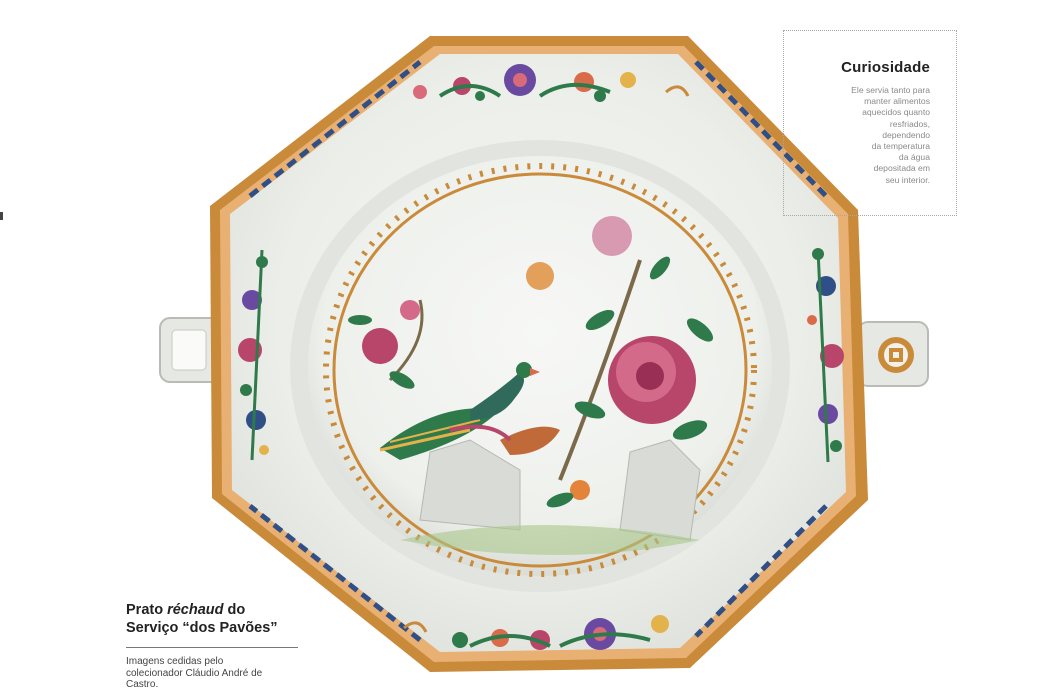 This screenshot has height=700, width=1039. I want to click on caption-title-part1: Prato, so click(147, 610).